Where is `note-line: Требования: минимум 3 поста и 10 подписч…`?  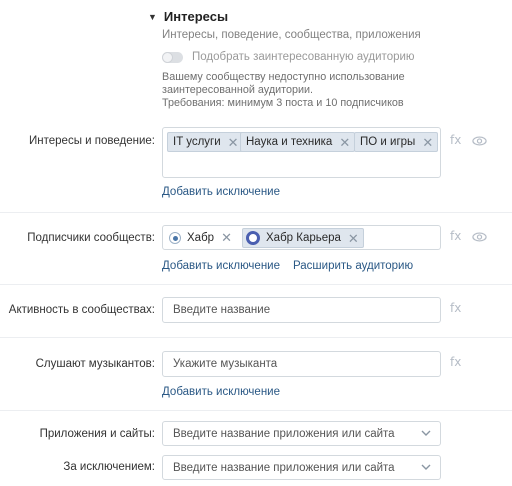
note-line: Требования: минимум 3 поста и 10 подписч… is located at coordinates (283, 103).